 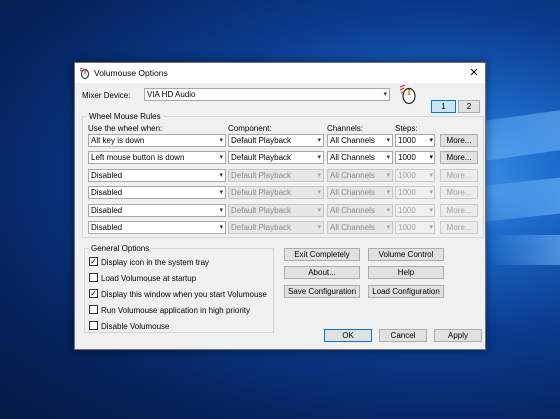 What do you see at coordinates (149, 278) in the screenshot?
I see `option-label: Load Volumouse at startup` at bounding box center [149, 278].